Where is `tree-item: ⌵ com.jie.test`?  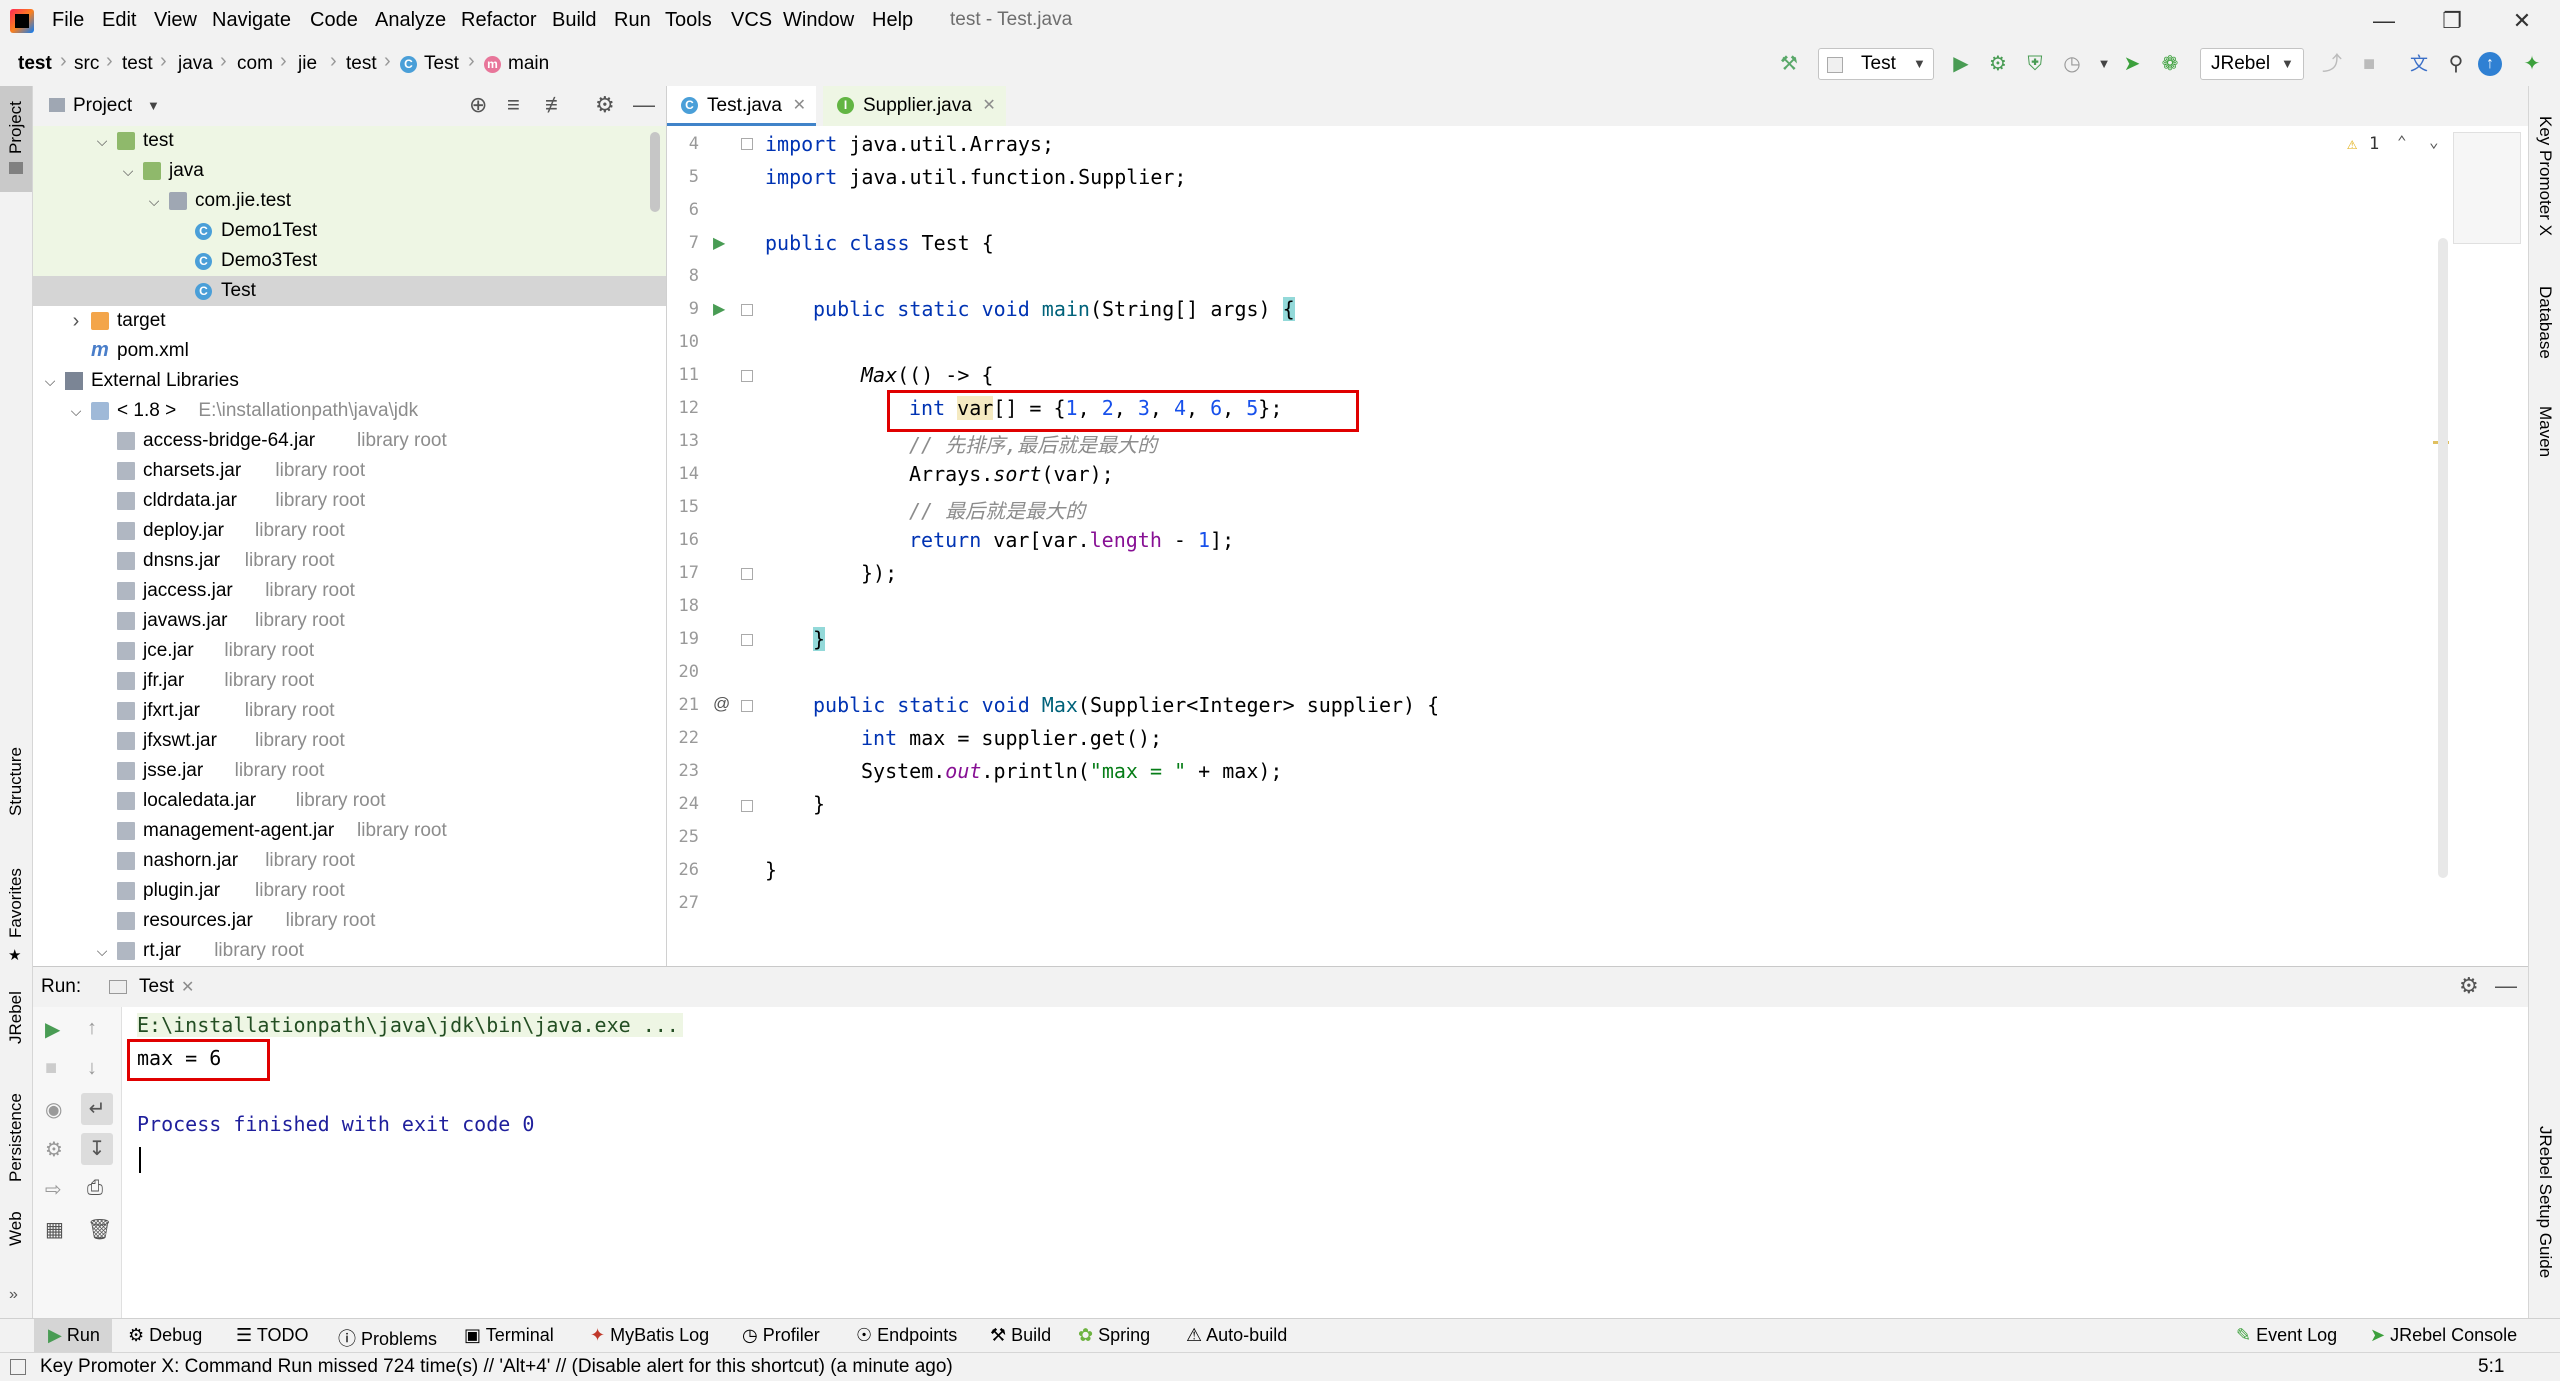 tree-item: ⌵ com.jie.test is located at coordinates (349, 201).